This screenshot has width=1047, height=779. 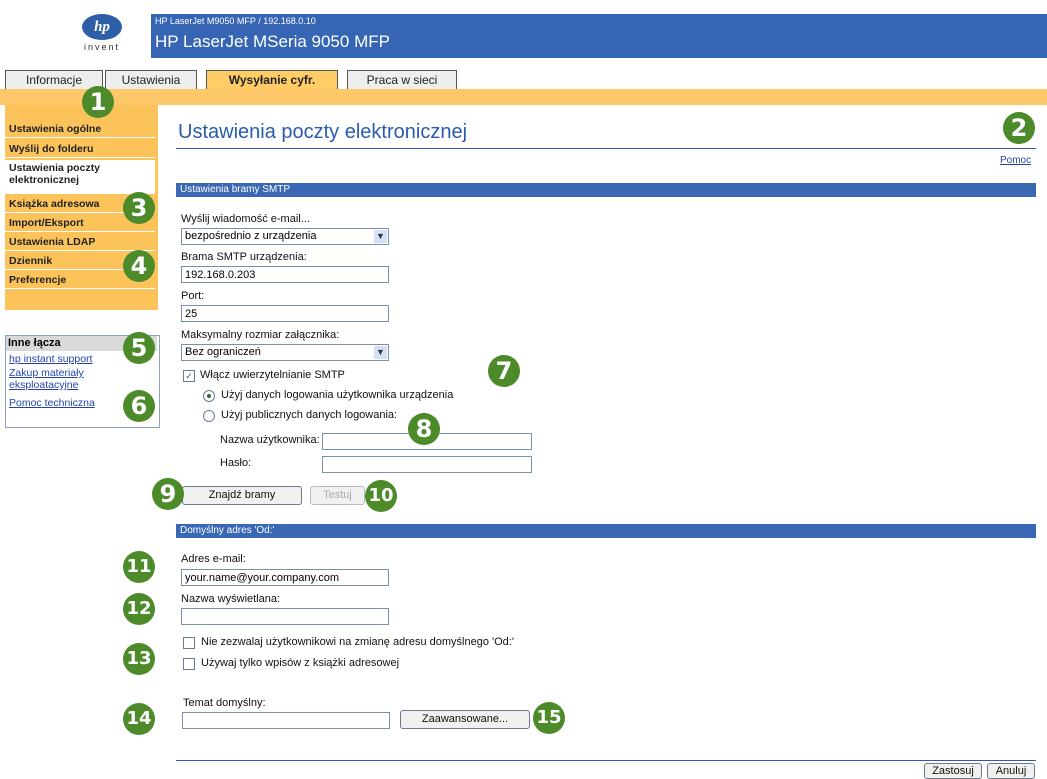 I want to click on link-pomoc-techniczna: Pomoc techniczna, so click(x=52, y=403).